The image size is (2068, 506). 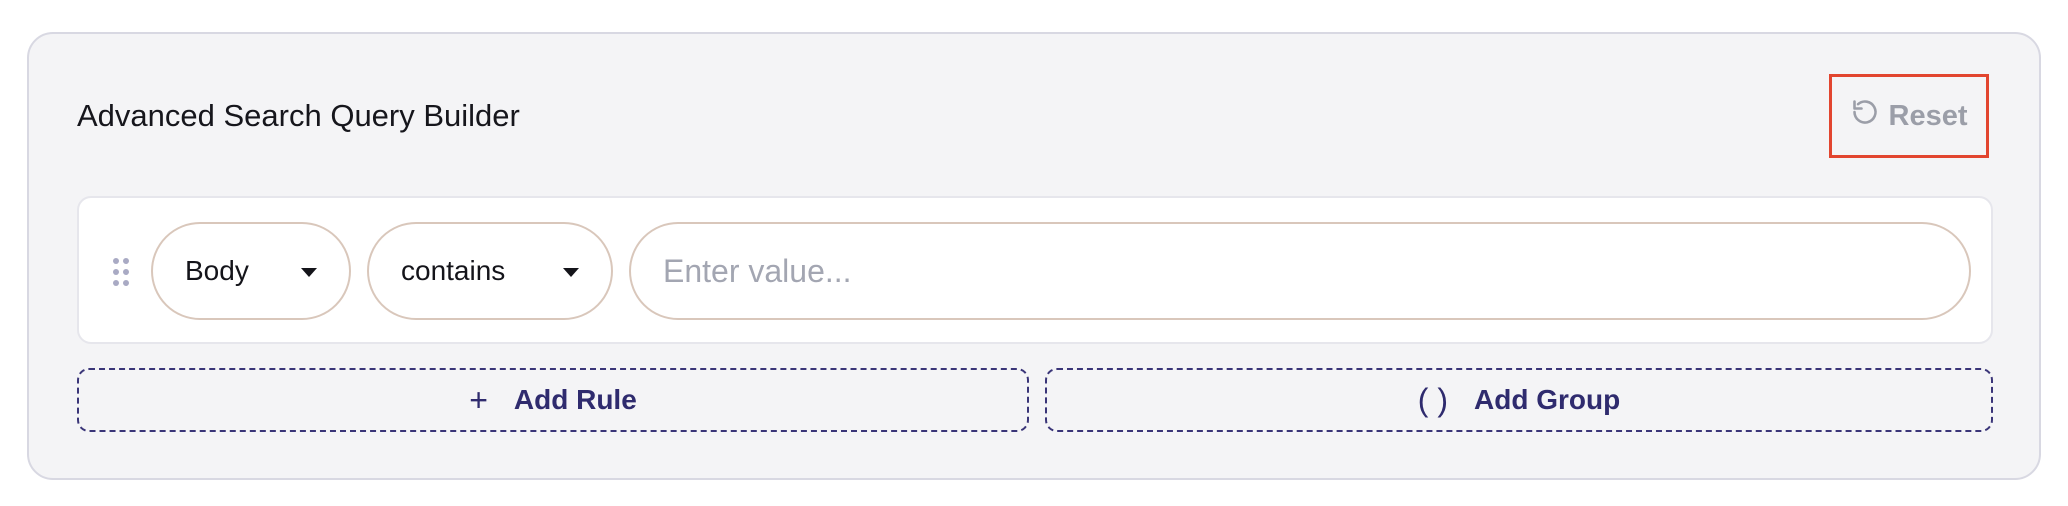 I want to click on field-select-value: Body, so click(x=217, y=270).